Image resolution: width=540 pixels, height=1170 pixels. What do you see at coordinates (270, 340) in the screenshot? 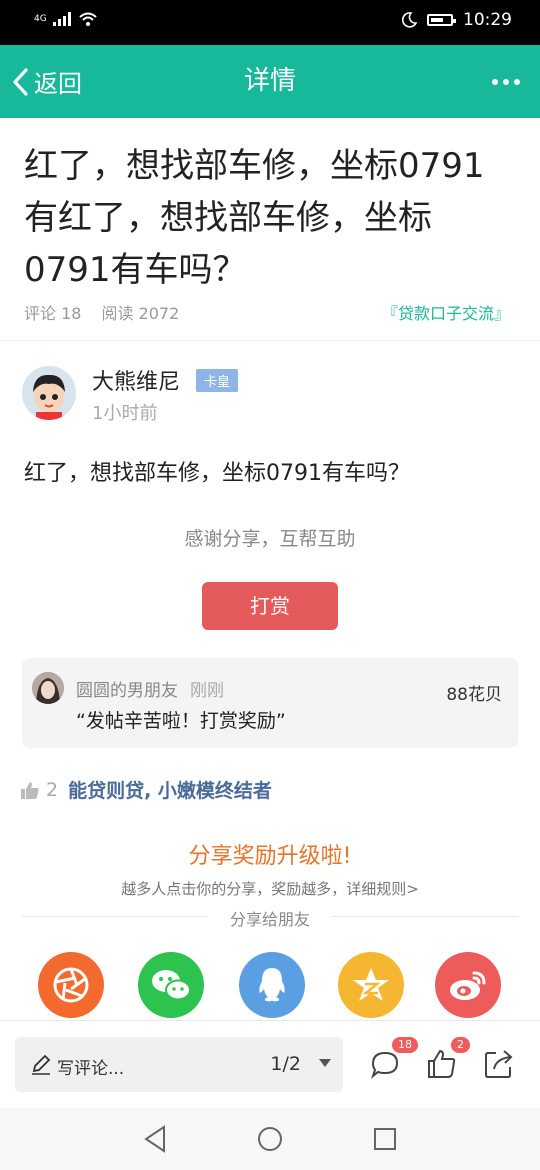
I see `divider` at bounding box center [270, 340].